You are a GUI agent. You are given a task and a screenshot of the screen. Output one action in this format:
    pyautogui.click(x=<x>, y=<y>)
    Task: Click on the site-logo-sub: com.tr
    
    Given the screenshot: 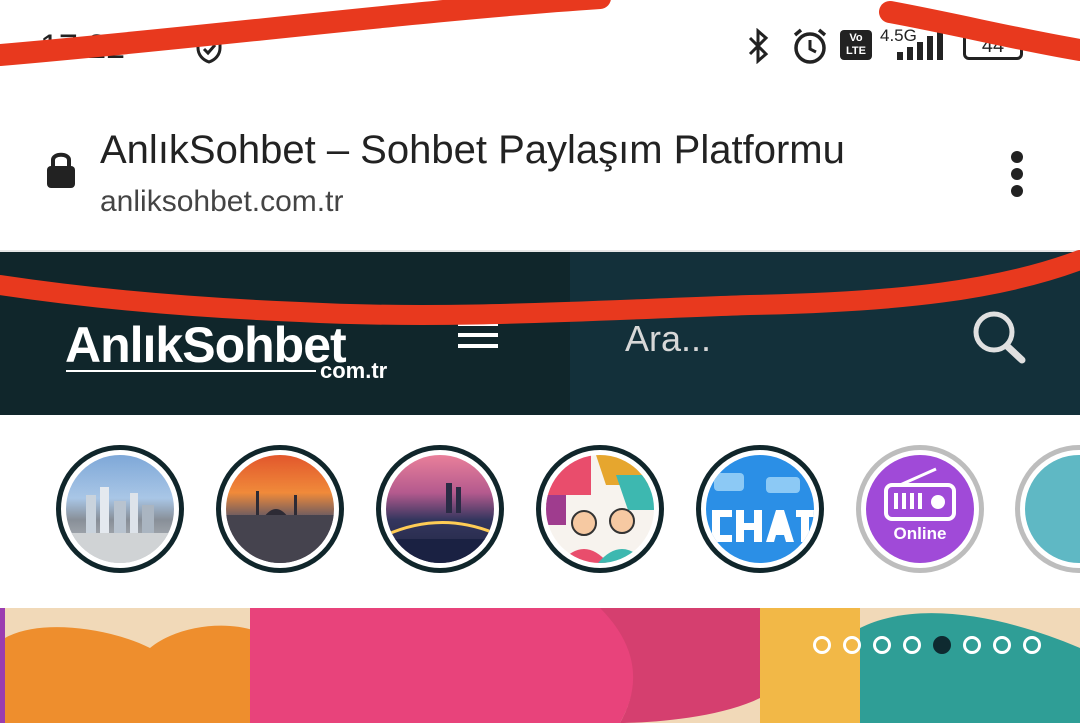 What is the action you would take?
    pyautogui.click(x=354, y=370)
    